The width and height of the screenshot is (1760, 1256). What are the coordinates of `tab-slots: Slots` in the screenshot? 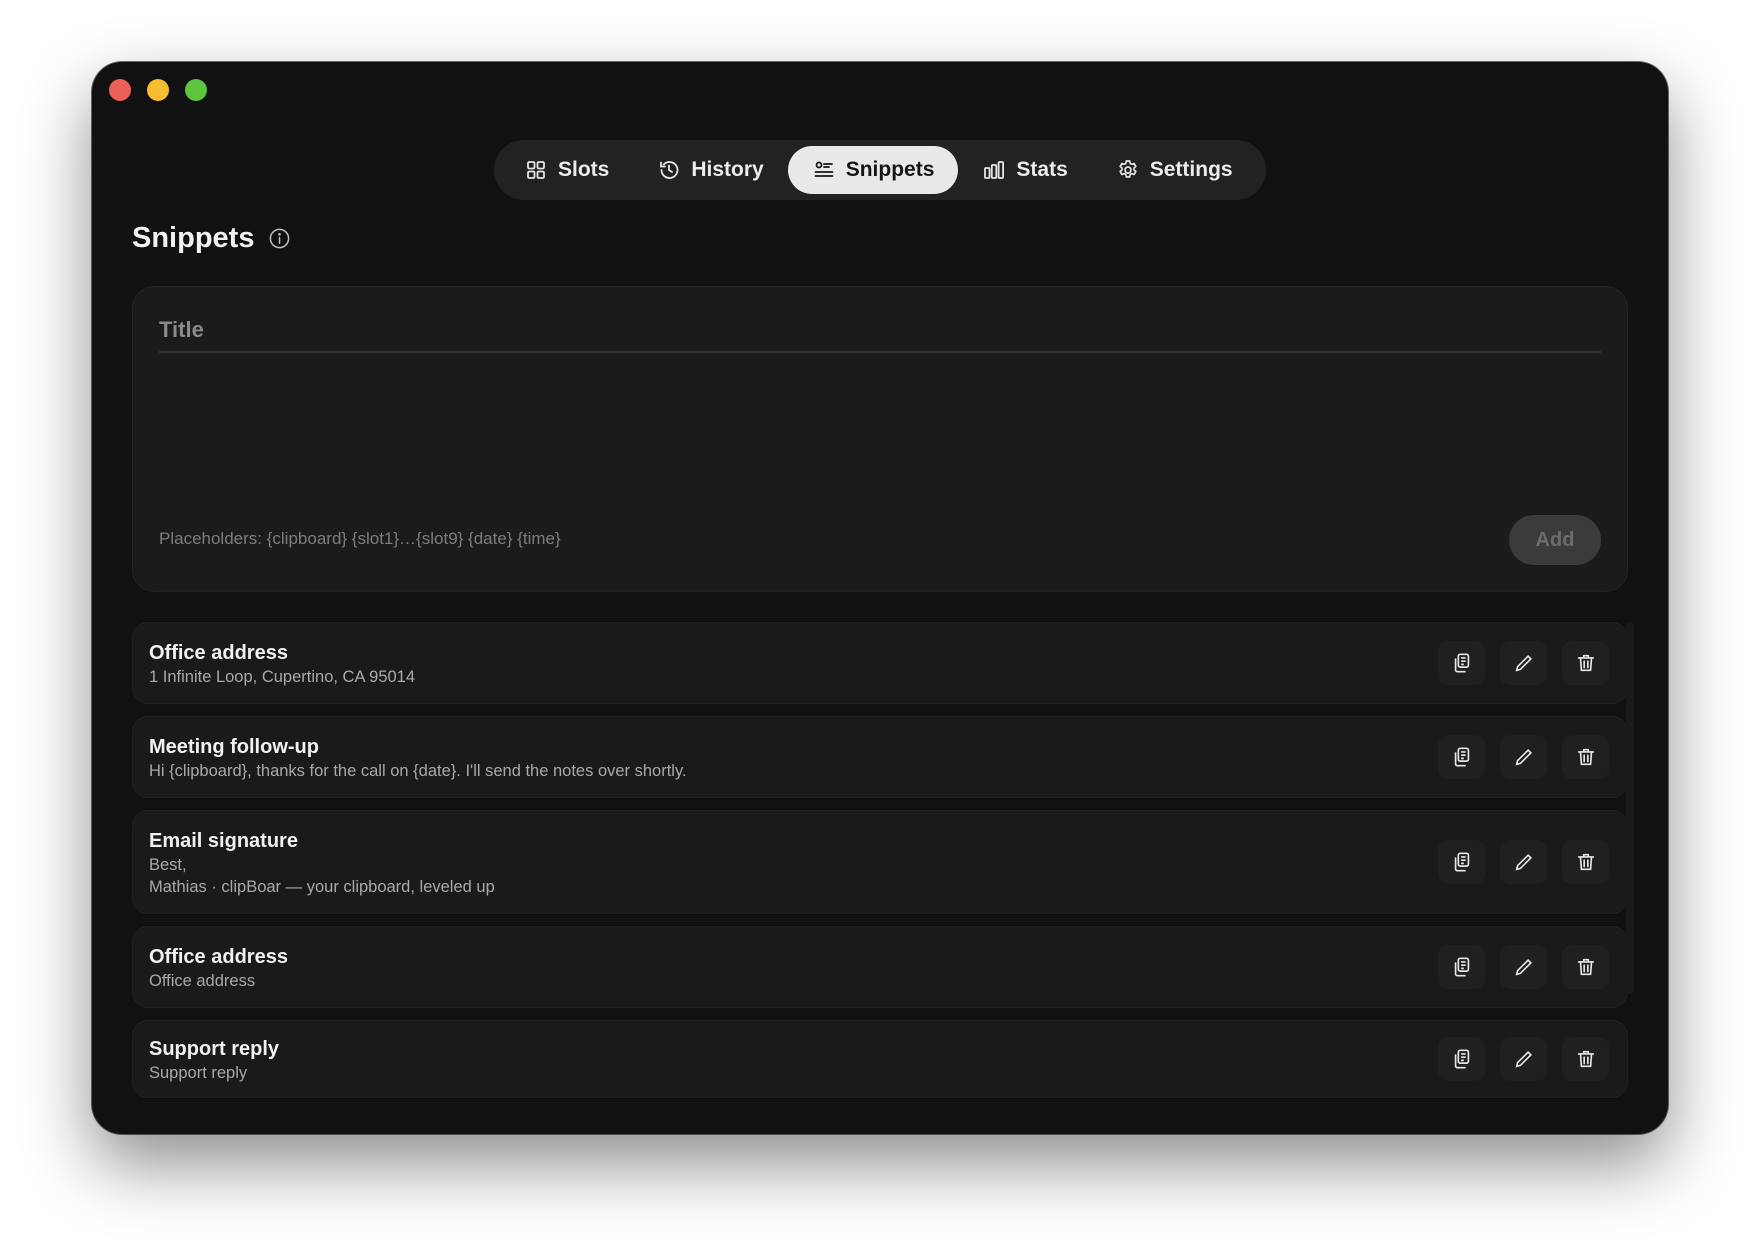 It's located at (566, 170).